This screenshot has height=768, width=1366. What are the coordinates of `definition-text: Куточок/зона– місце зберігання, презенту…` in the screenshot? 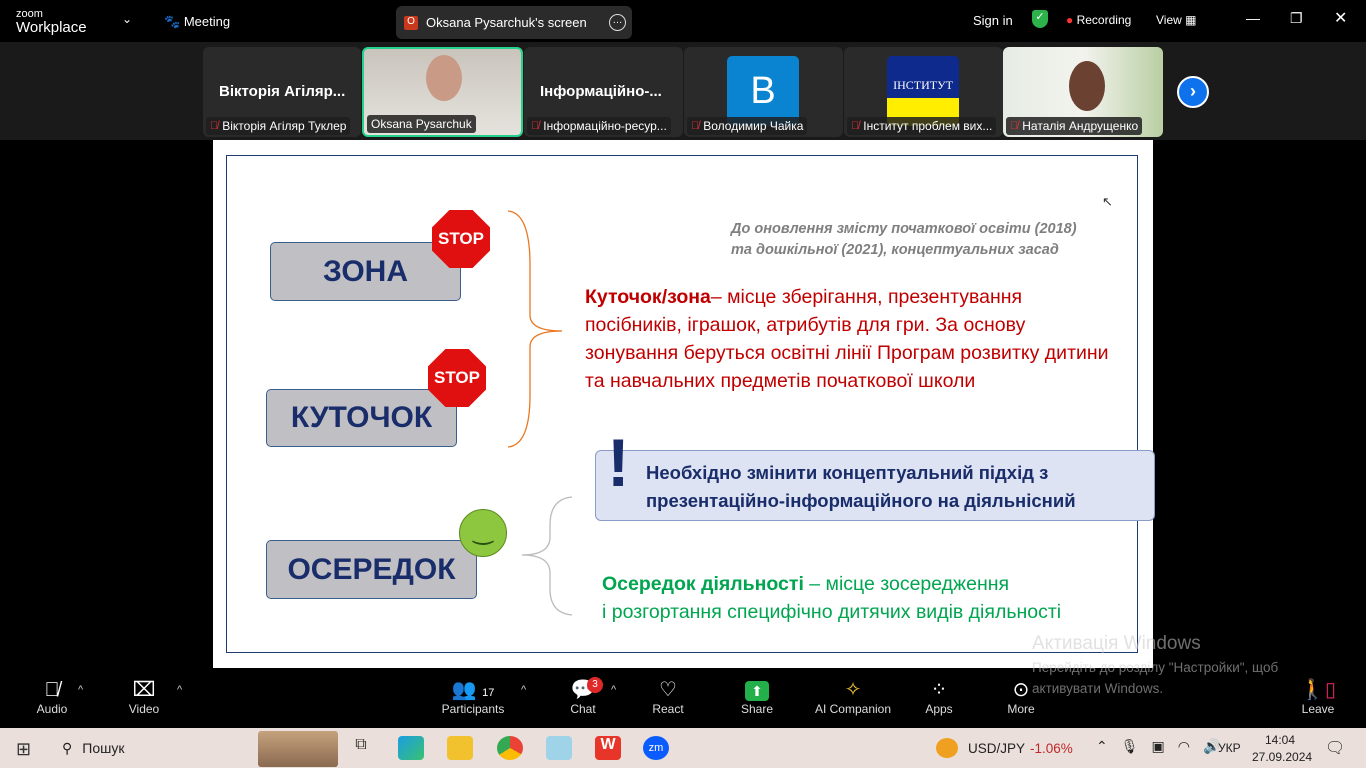 It's located at (847, 339).